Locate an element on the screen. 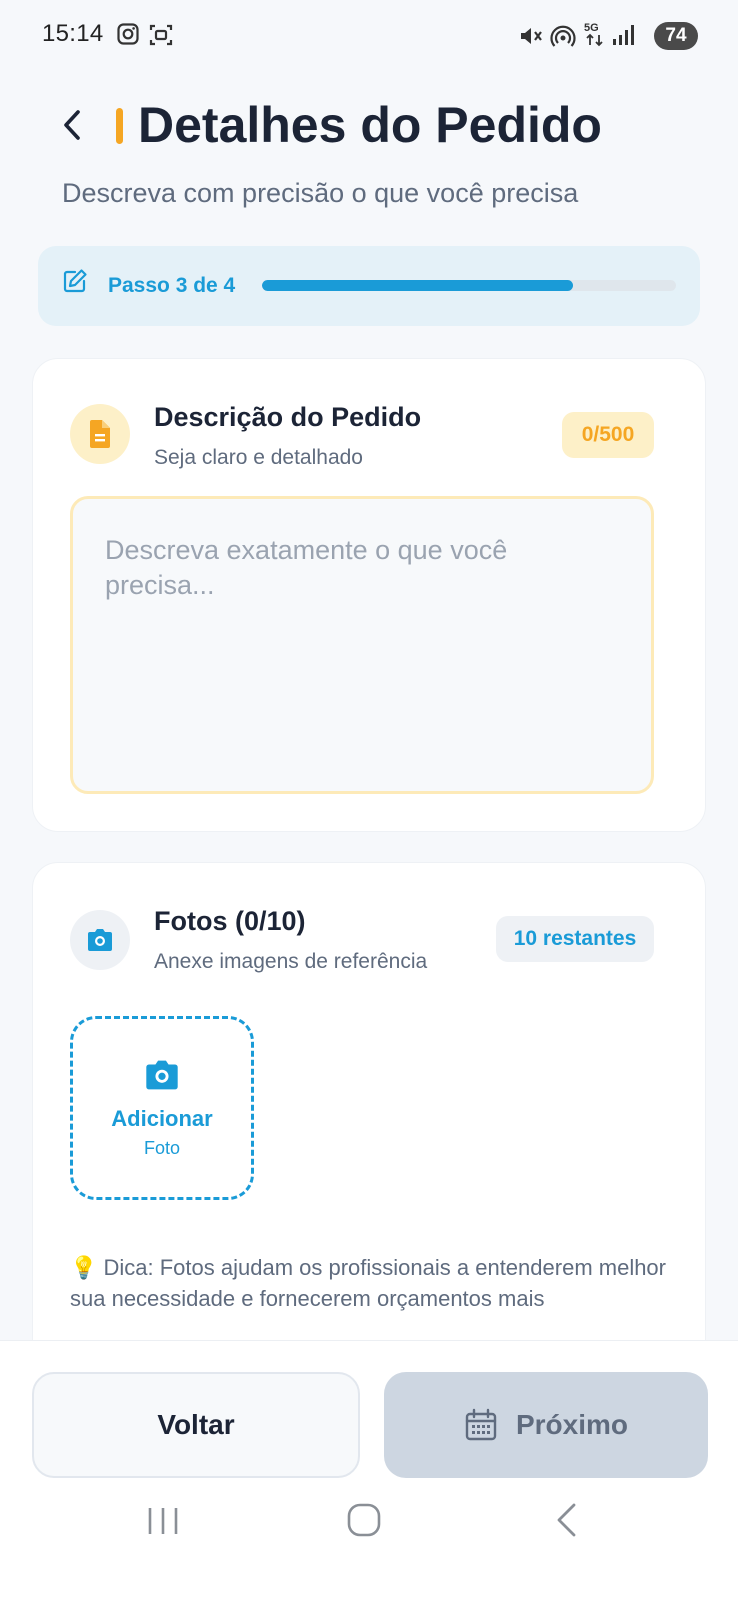 The width and height of the screenshot is (738, 1601). description-subtitle: Seja claro e detalhado is located at coordinates (258, 457).